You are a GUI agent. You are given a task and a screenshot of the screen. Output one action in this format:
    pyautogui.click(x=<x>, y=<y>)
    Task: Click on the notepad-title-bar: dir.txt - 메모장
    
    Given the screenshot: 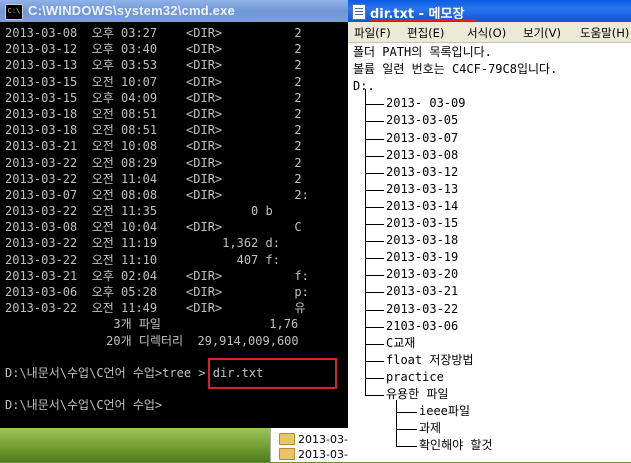 What is the action you would take?
    pyautogui.click(x=489, y=11)
    